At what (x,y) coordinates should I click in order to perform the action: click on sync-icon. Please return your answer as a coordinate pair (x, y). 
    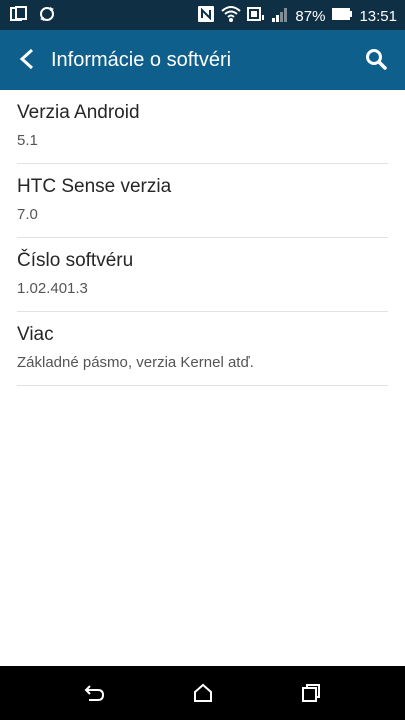
    Looking at the image, I should click on (47, 16).